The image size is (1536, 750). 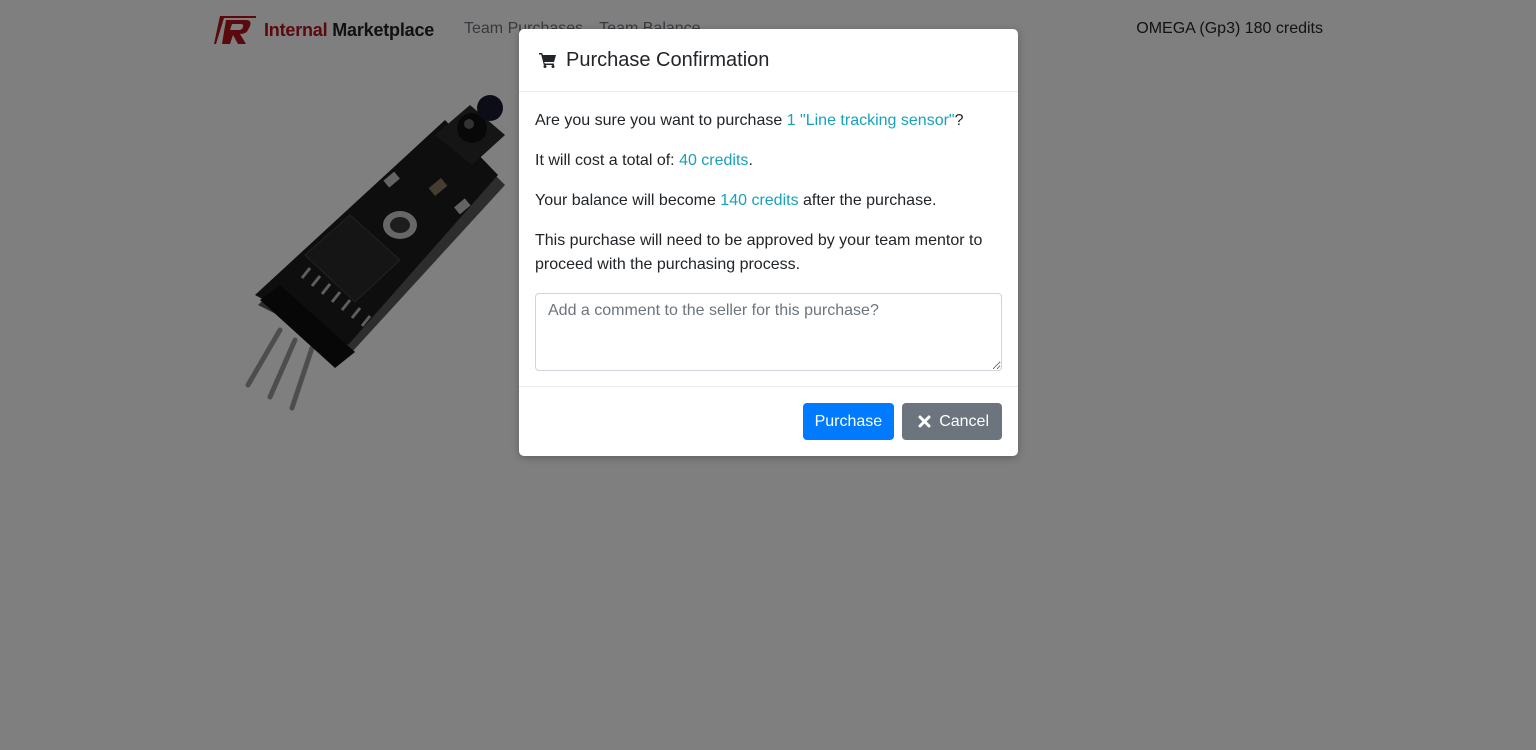 I want to click on total-cost: It will cost a total of: 40 credits., so click(x=644, y=160).